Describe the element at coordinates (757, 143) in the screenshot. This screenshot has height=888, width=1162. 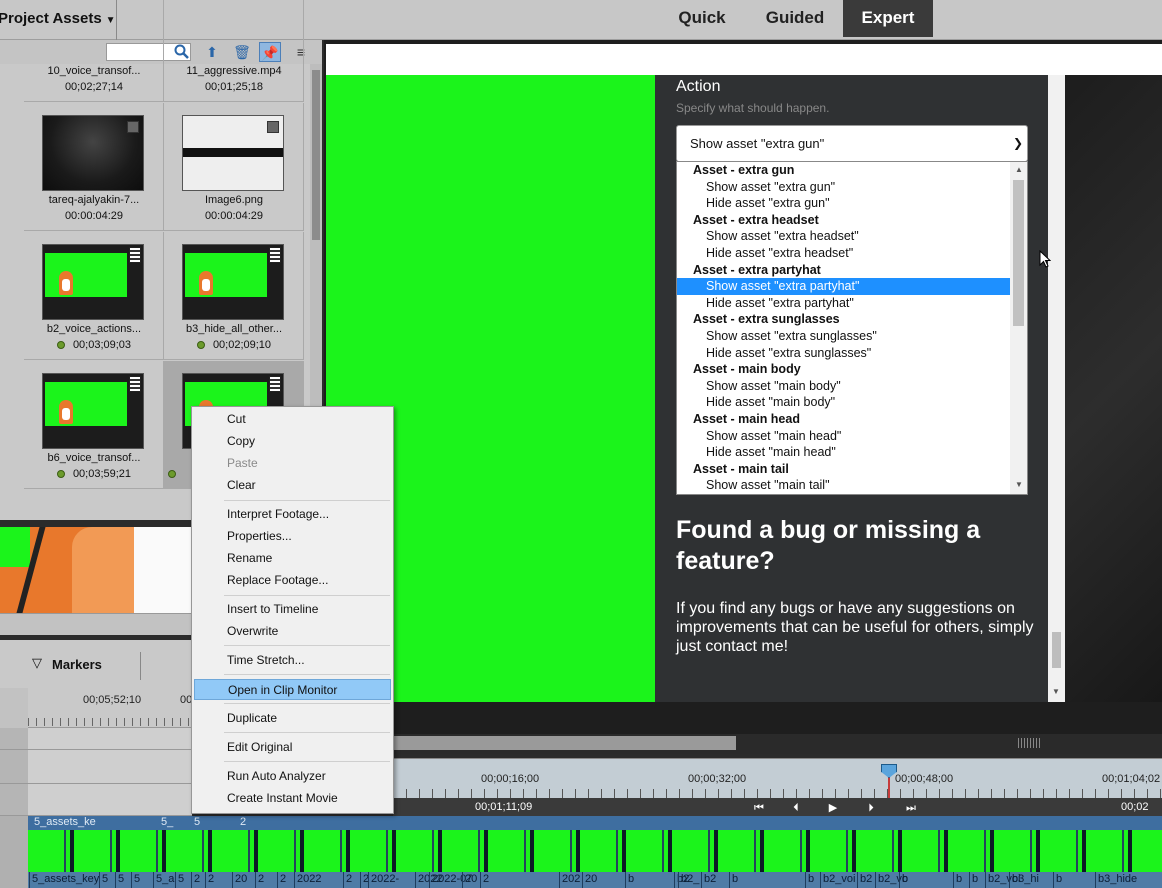
I see `action-select-value: Show asset "extra gun"` at that location.